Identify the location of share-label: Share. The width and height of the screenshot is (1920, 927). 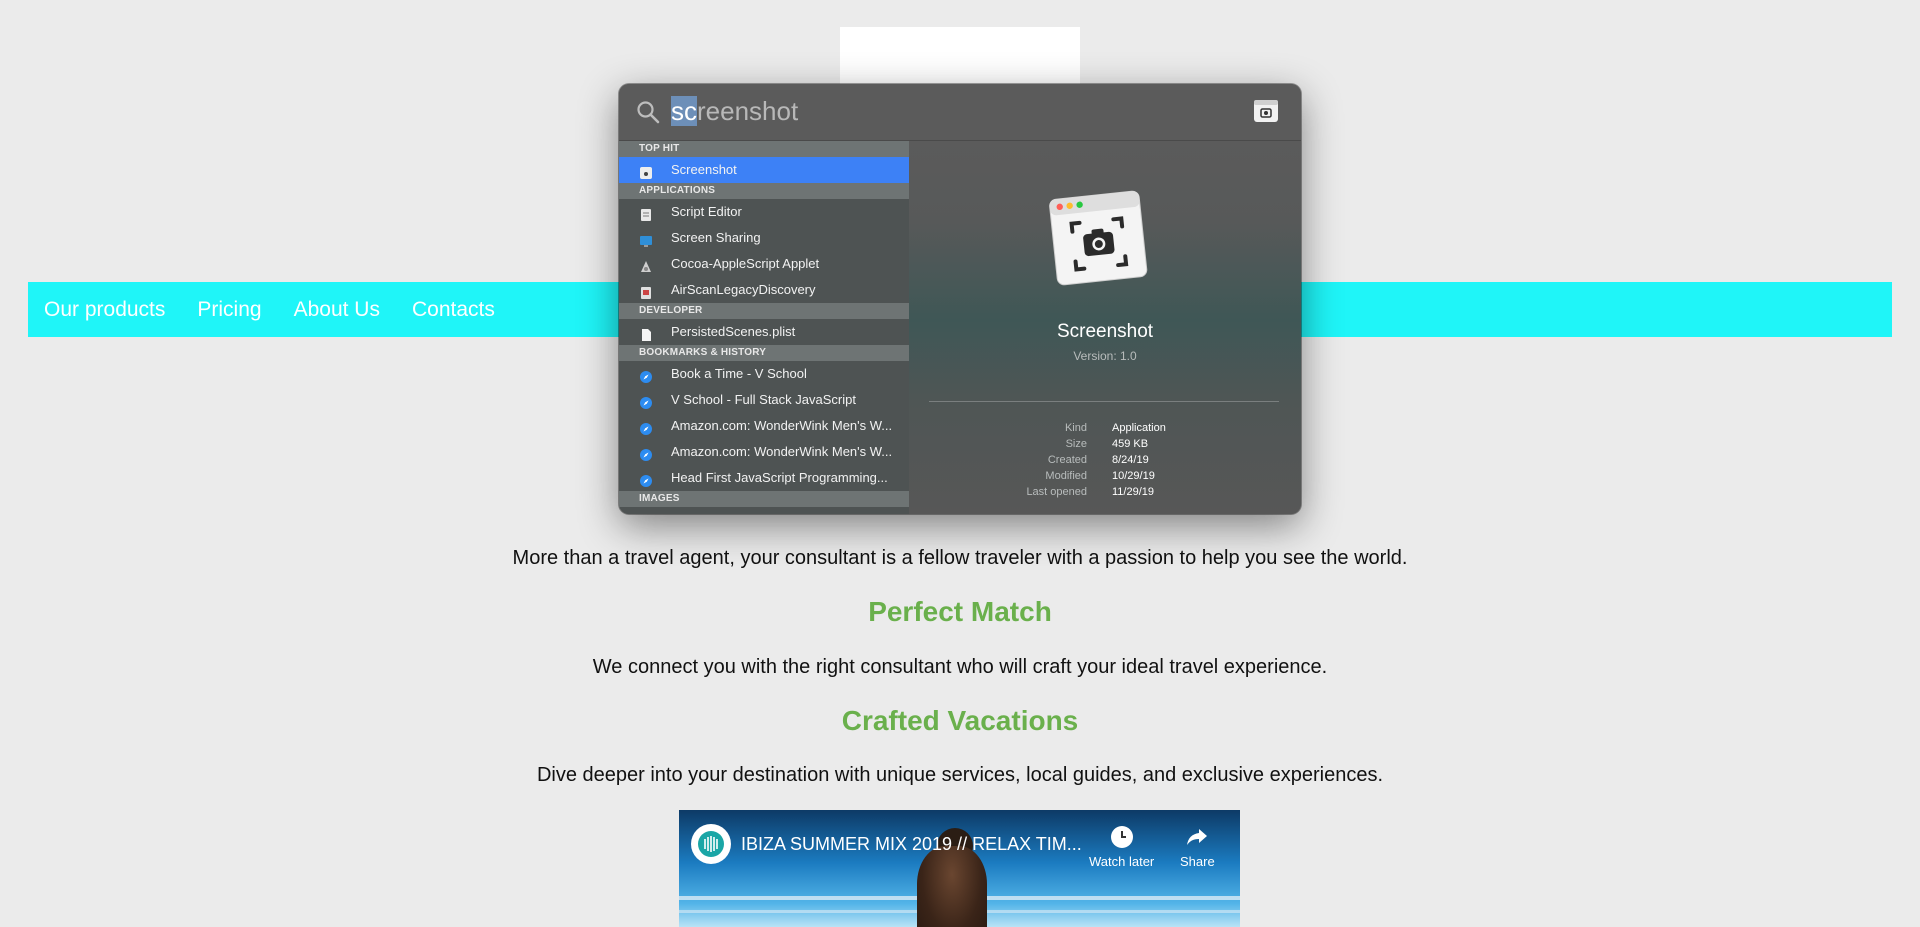
(1197, 861).